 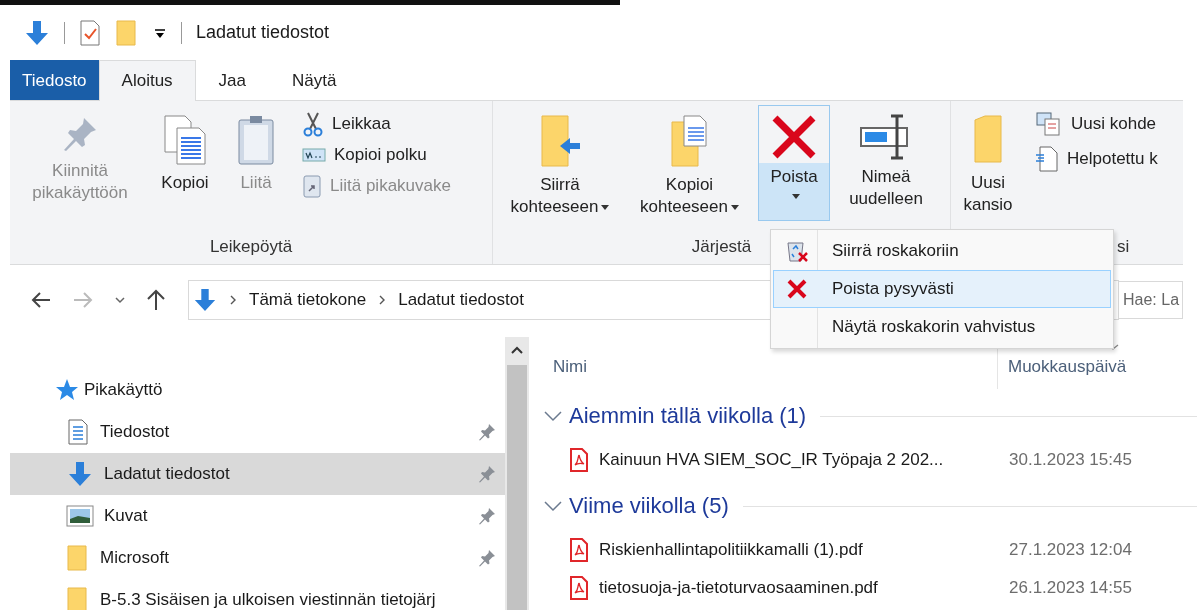 What do you see at coordinates (257, 558) in the screenshot?
I see `nav-item: Microsoft` at bounding box center [257, 558].